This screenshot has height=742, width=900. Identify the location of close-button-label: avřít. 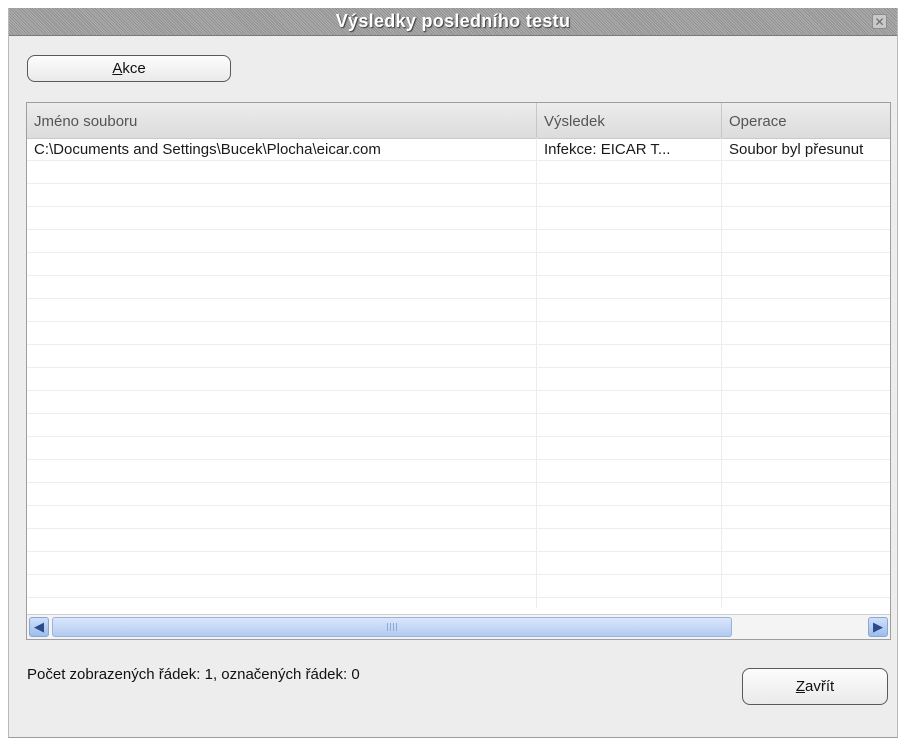
(819, 686).